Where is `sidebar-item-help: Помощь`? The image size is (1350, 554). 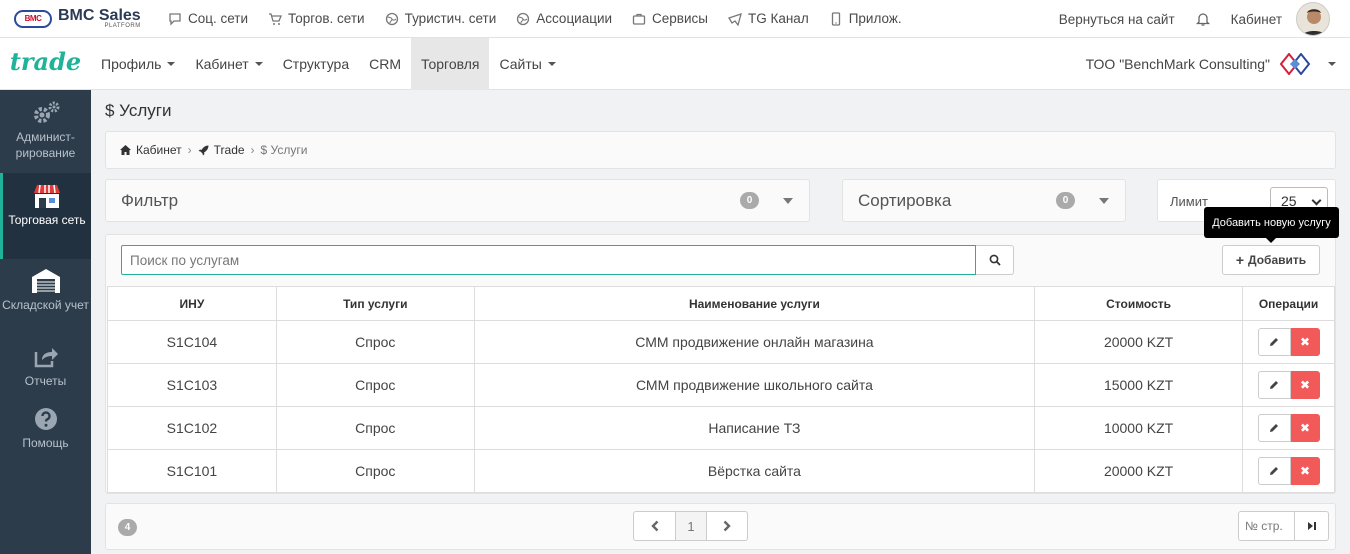 sidebar-item-help: Помощь is located at coordinates (45, 433).